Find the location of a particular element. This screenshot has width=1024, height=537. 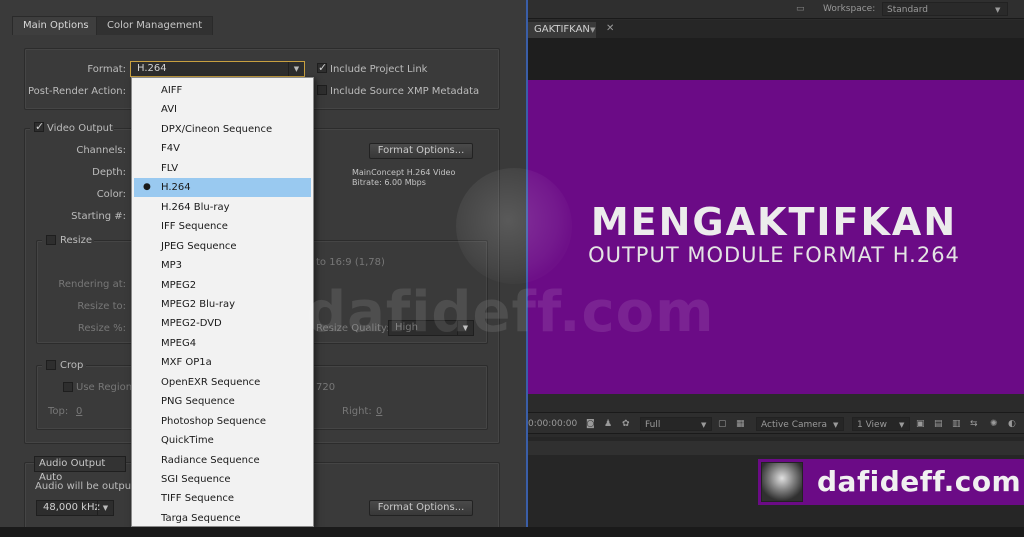

depth-label: Depth: is located at coordinates (109, 172).